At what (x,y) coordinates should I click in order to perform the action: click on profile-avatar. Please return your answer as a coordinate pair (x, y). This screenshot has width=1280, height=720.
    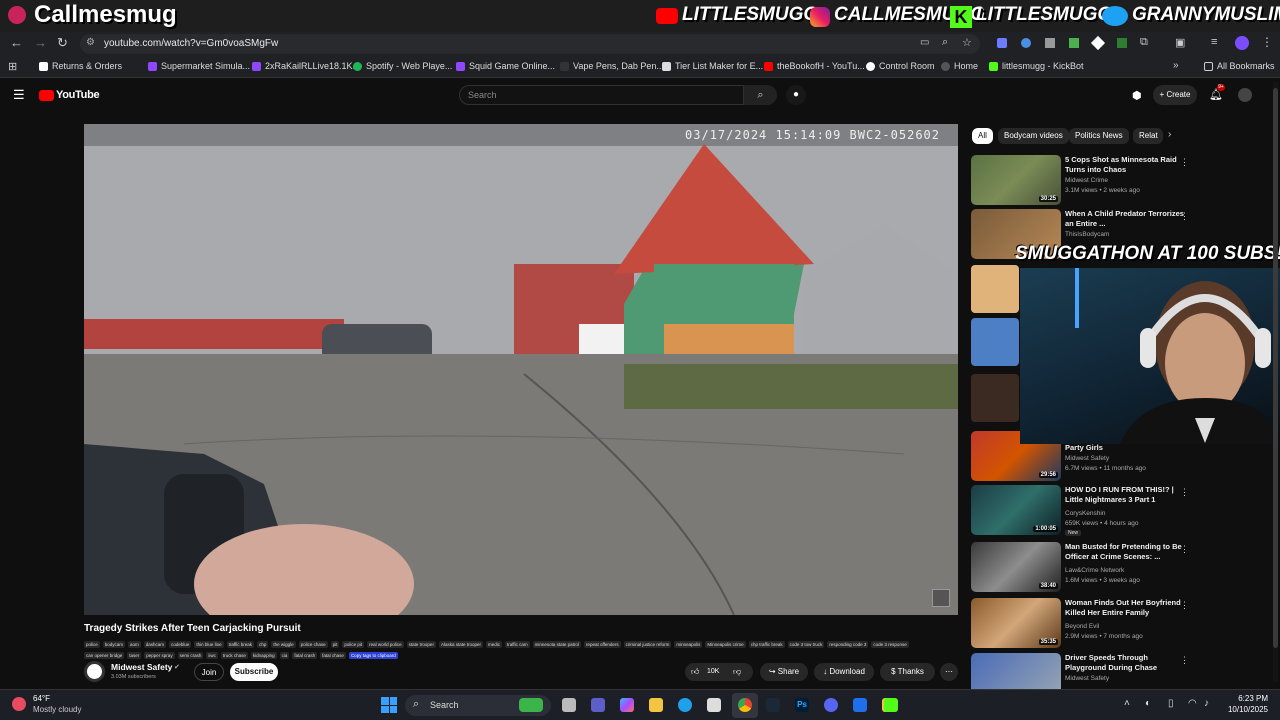
    Looking at the image, I should click on (1242, 43).